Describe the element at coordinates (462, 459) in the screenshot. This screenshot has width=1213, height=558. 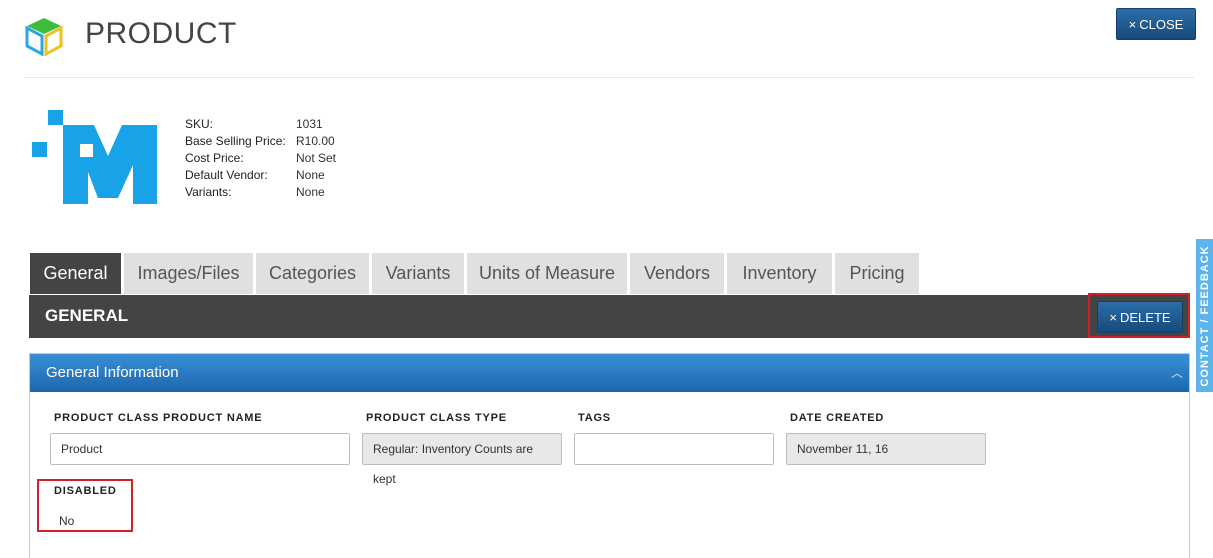
I see `product-class-type-field: Regular: Inventory Counts are kept` at that location.